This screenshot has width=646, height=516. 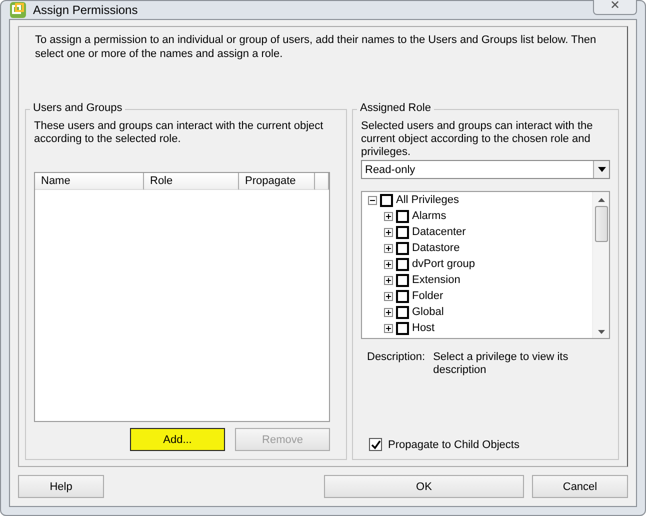 I want to click on role-dropdown: Read-only, so click(x=485, y=169).